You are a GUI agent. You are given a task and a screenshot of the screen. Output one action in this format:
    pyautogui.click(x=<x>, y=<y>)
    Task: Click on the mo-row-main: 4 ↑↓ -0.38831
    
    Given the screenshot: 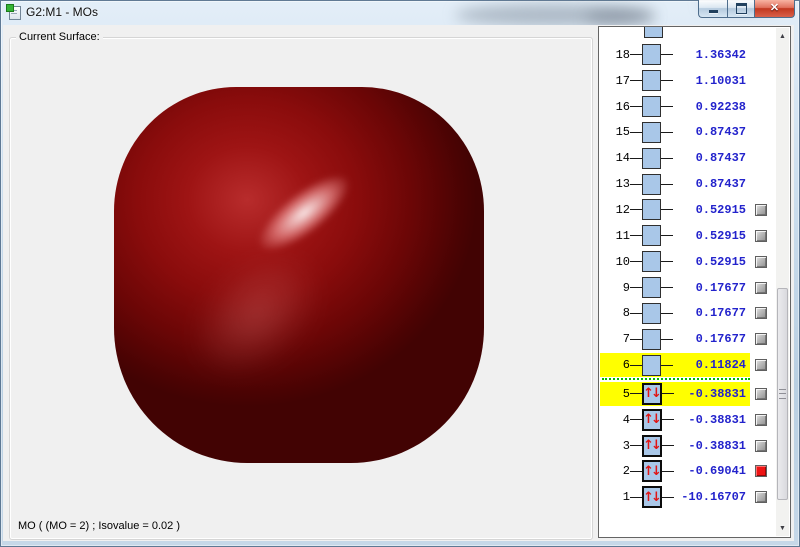 What is the action you would take?
    pyautogui.click(x=675, y=420)
    